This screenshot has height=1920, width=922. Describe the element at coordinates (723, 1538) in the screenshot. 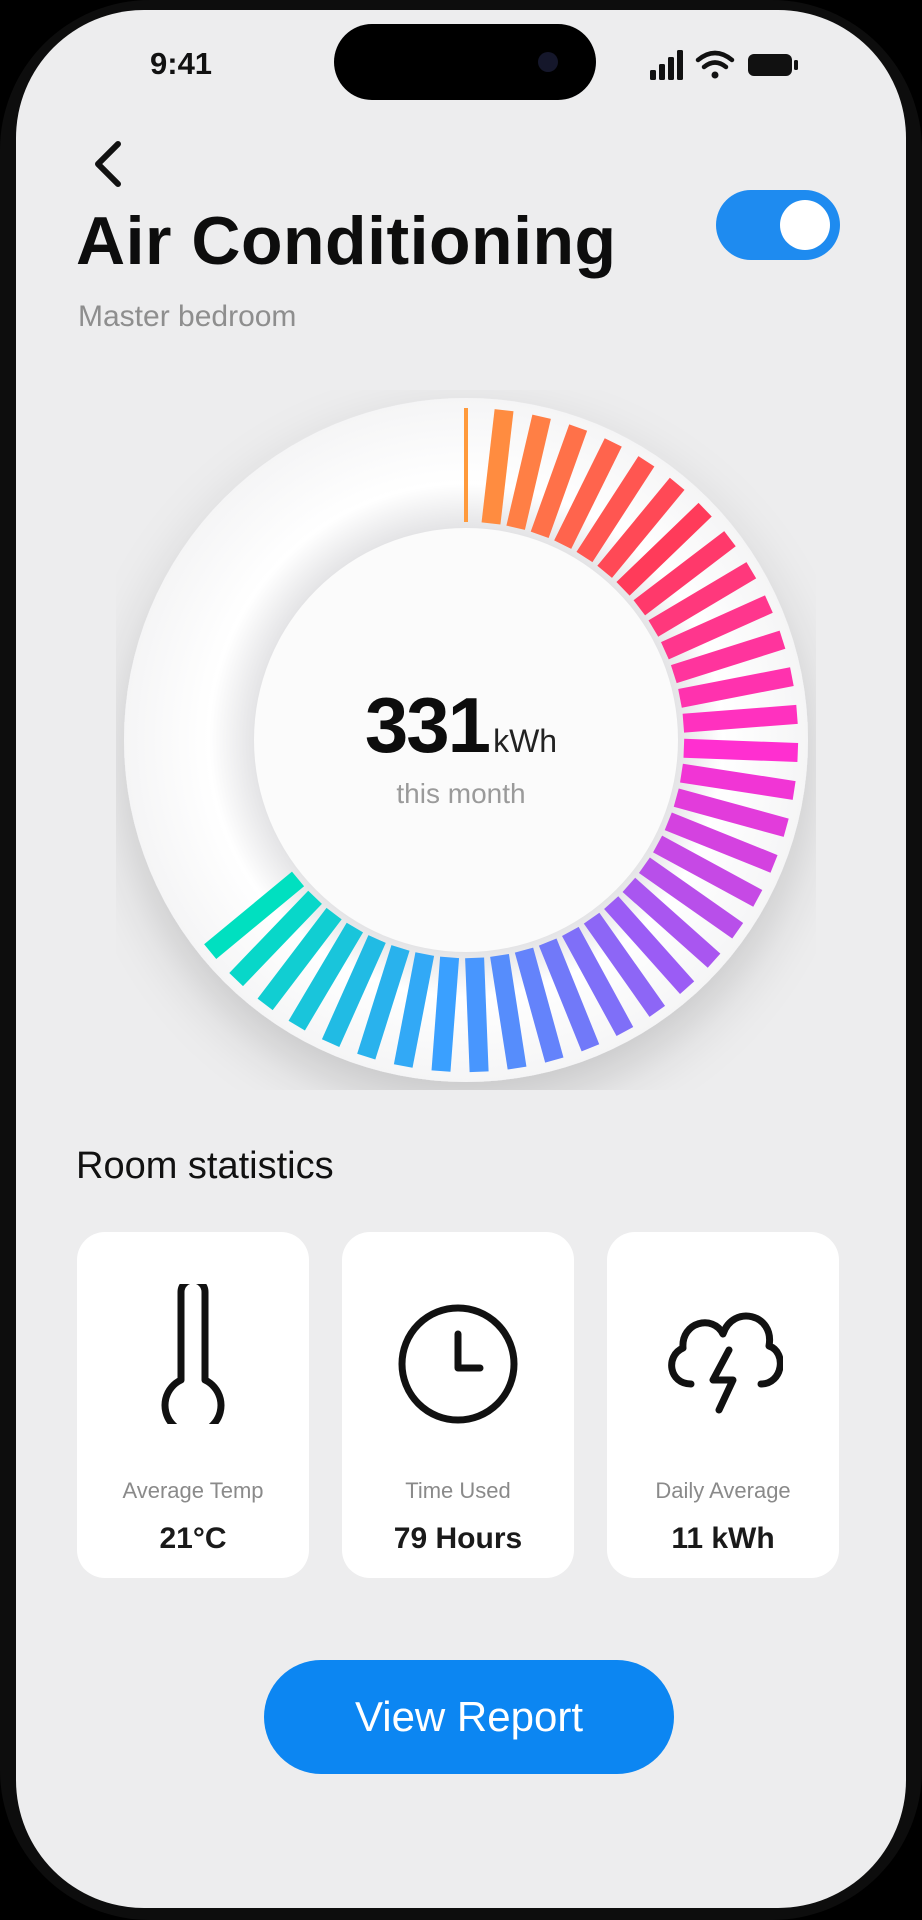

I see `stat-value: 11 kWh` at that location.